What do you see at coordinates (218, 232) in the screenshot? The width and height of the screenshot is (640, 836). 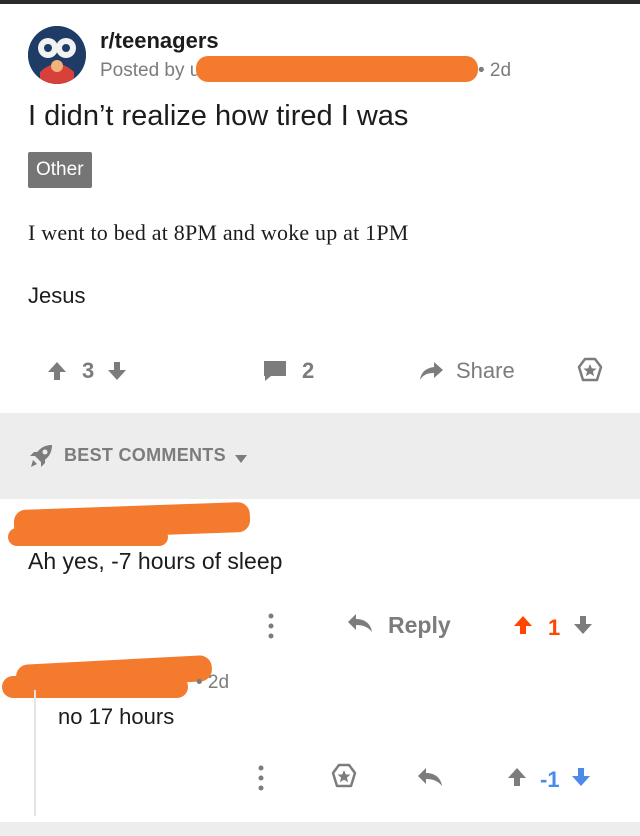 I see `post-body-line: I went to bed at 8PM and woke up at 1PM` at bounding box center [218, 232].